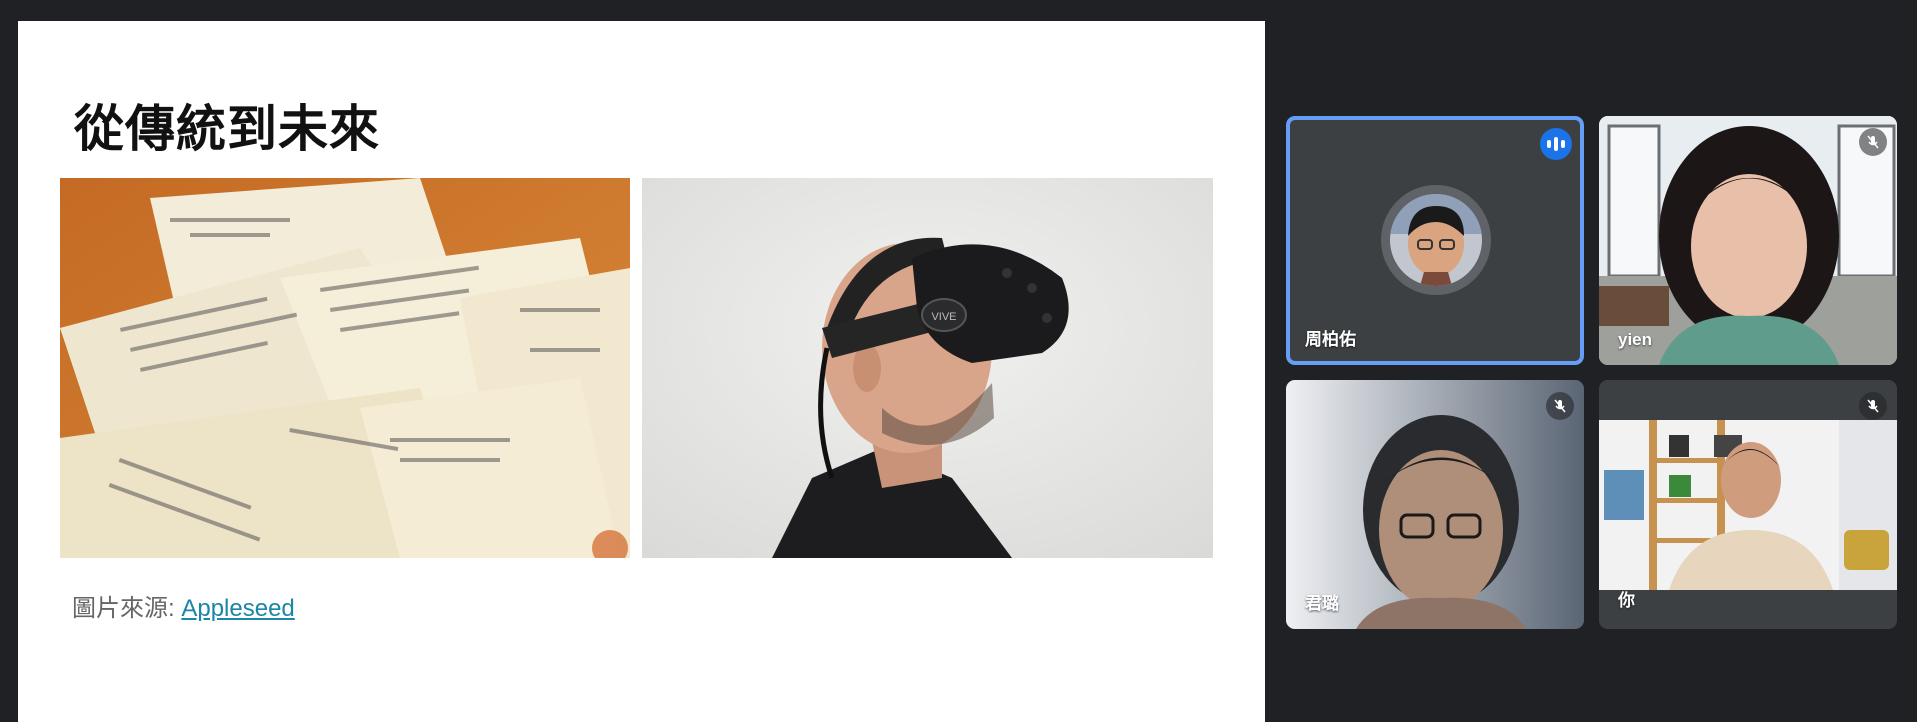 The image size is (1917, 722). What do you see at coordinates (127, 608) in the screenshot?
I see `caption-label: 圖片來源:` at bounding box center [127, 608].